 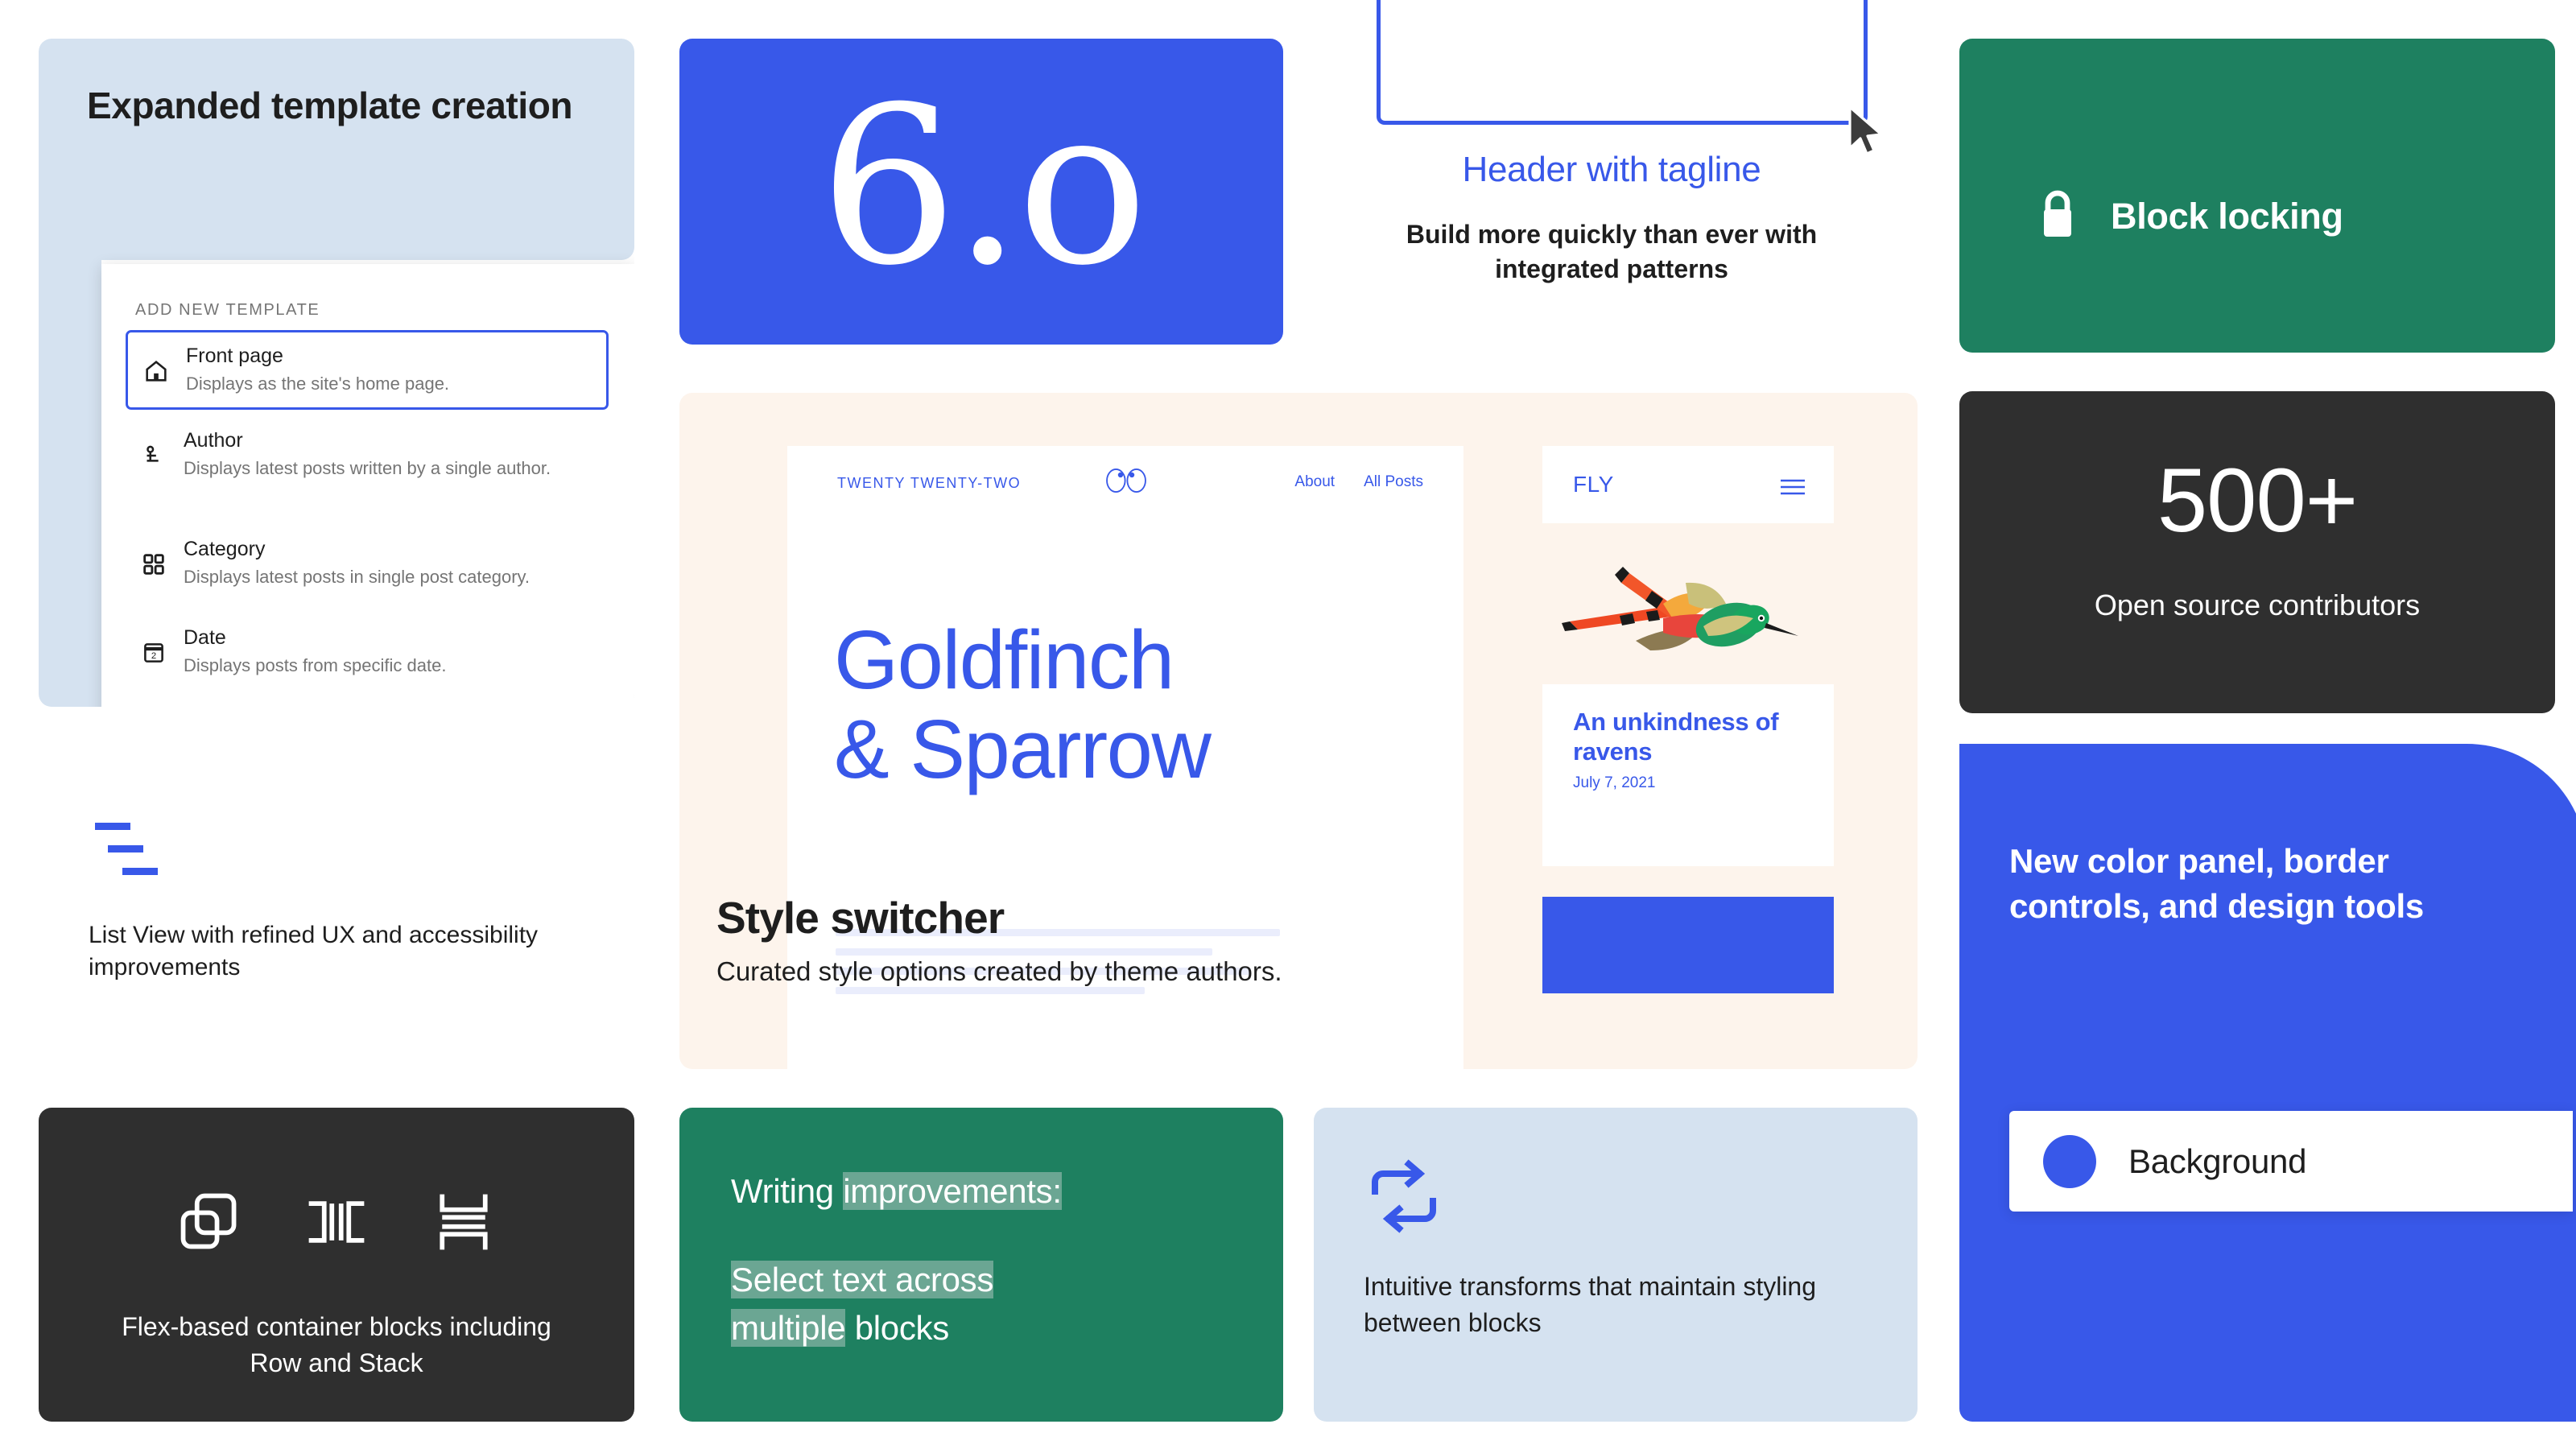 I want to click on site-nav: About All Posts, so click(x=1358, y=482).